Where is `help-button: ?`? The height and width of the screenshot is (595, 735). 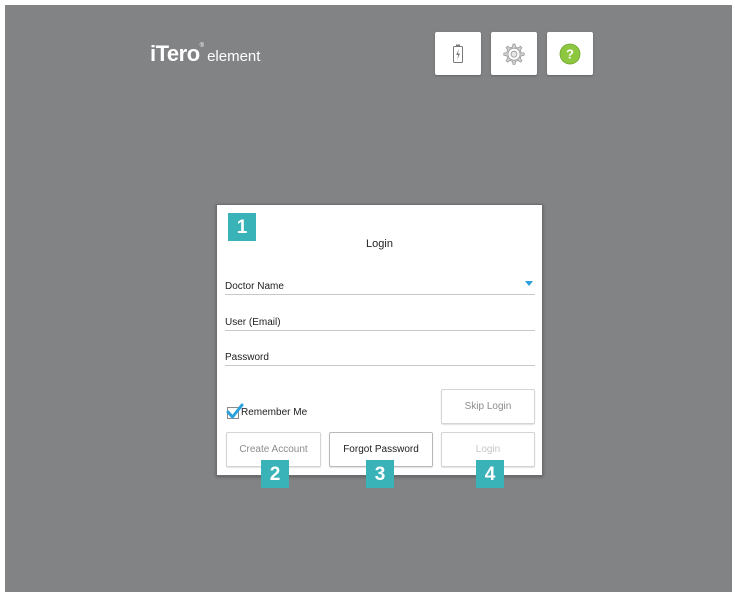 help-button: ? is located at coordinates (570, 53).